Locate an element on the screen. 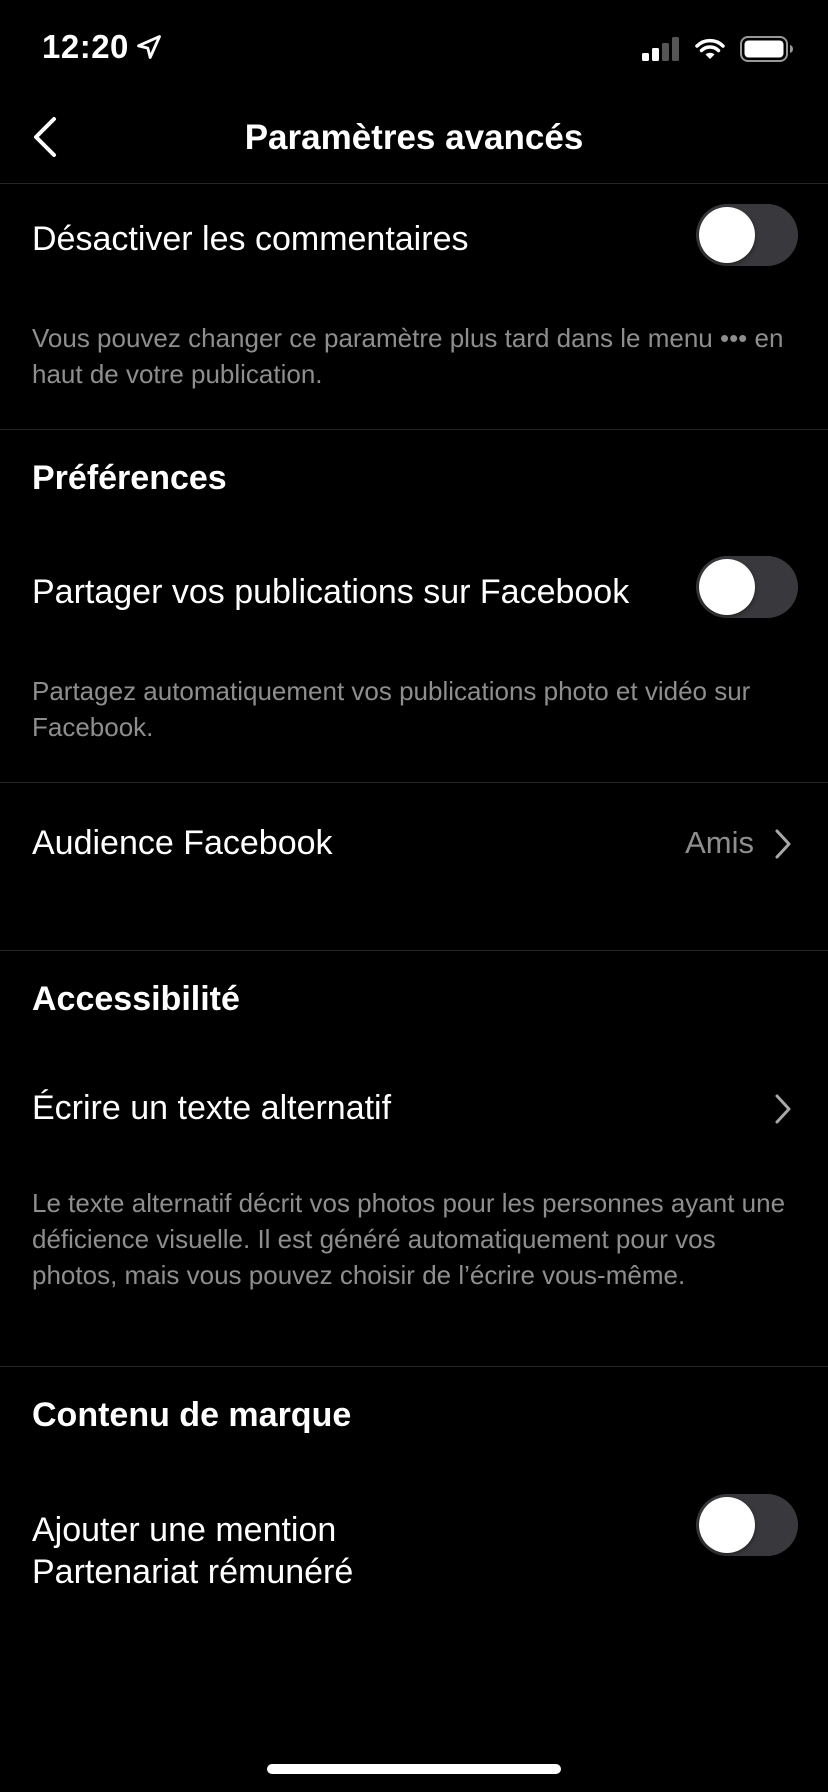 This screenshot has height=1792, width=828. home-indicator is located at coordinates (414, 1769).